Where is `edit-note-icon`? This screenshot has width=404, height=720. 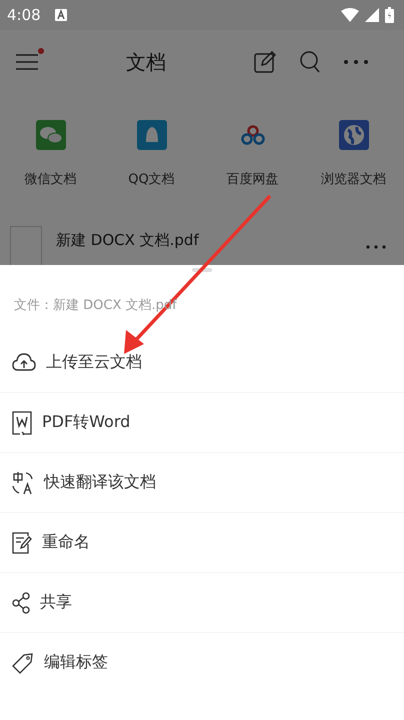 edit-note-icon is located at coordinates (22, 543).